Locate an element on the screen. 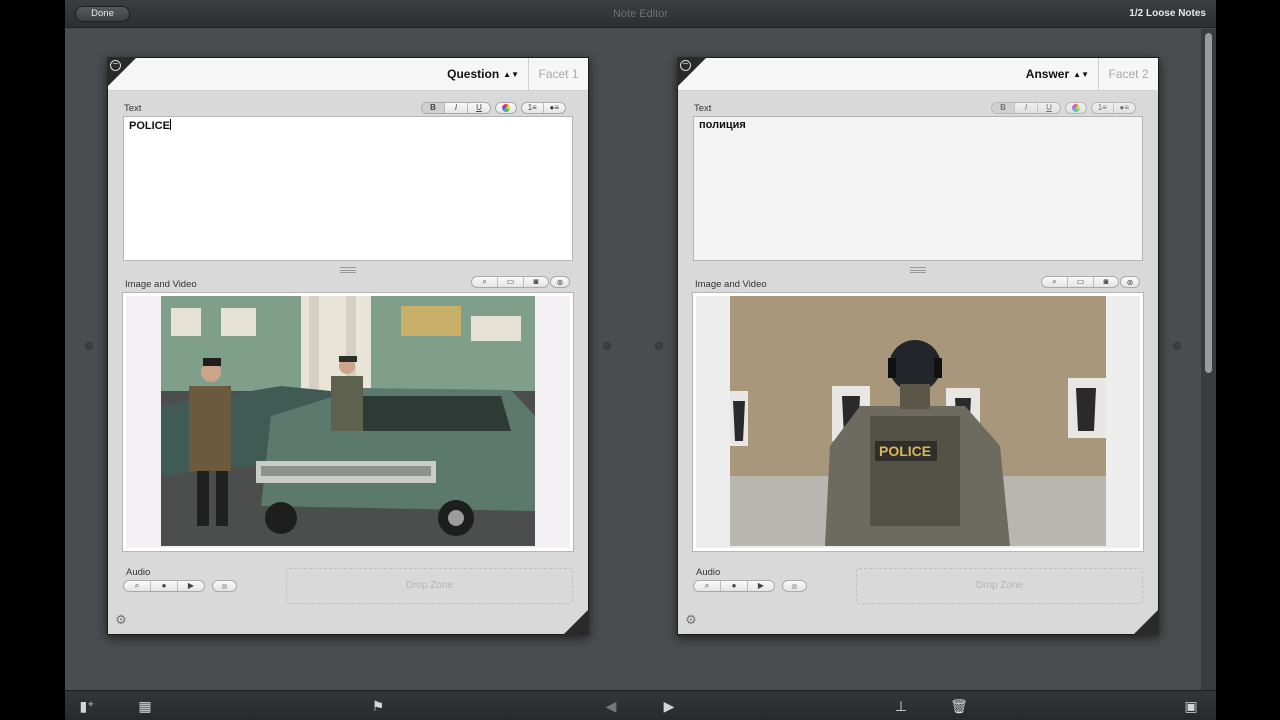  answer-text-field: полиция is located at coordinates (918, 188).